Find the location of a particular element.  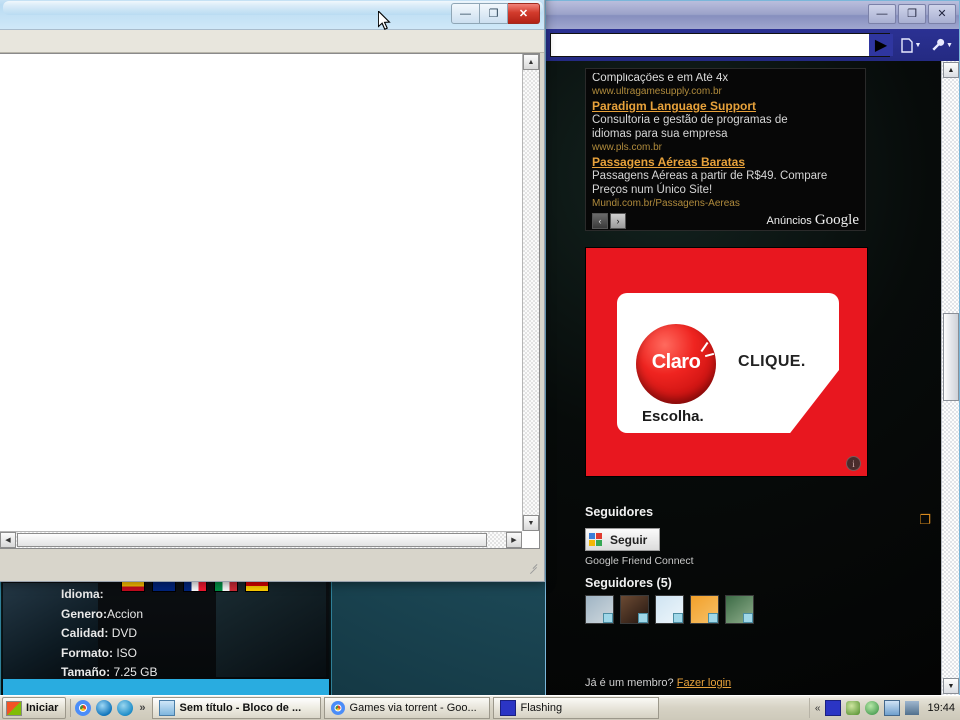

info-row: Genero:Accion is located at coordinates (112, 615).